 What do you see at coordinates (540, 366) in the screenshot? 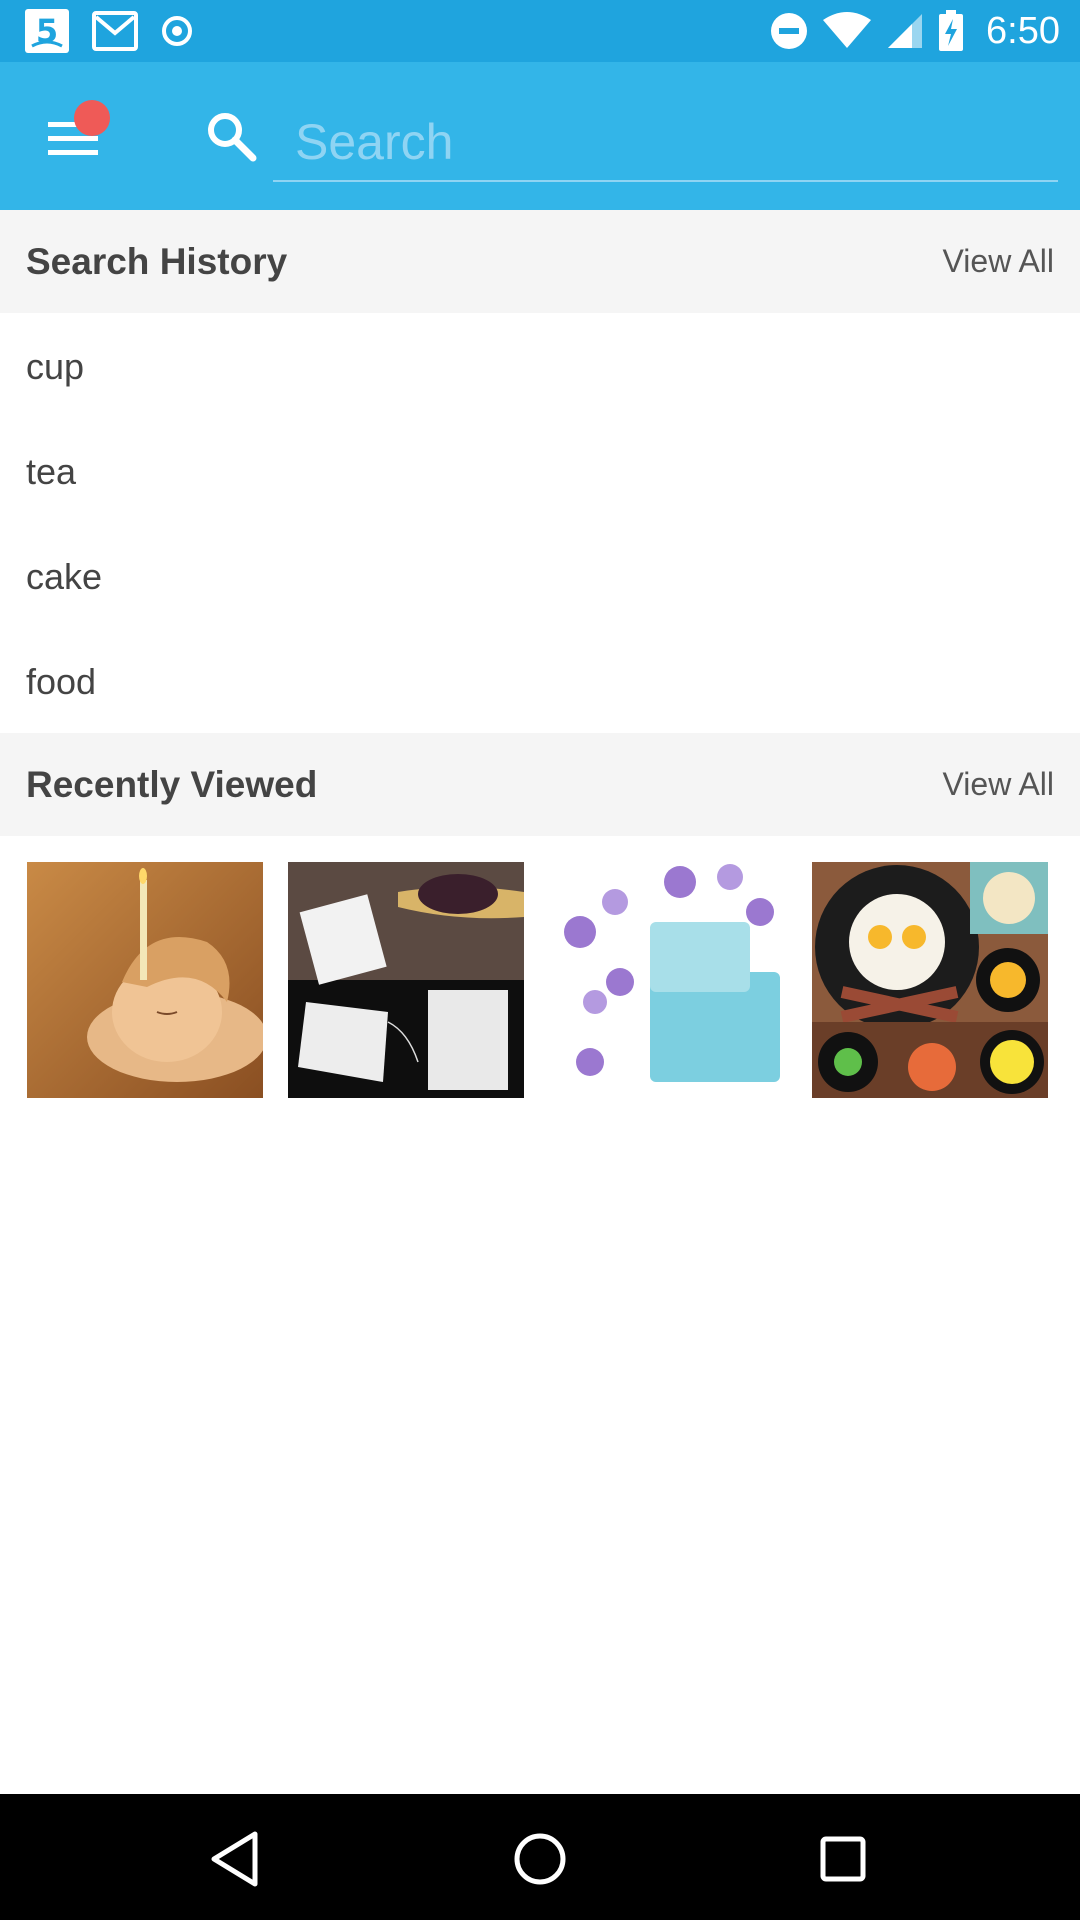
I see `history-item-cup: cup` at bounding box center [540, 366].